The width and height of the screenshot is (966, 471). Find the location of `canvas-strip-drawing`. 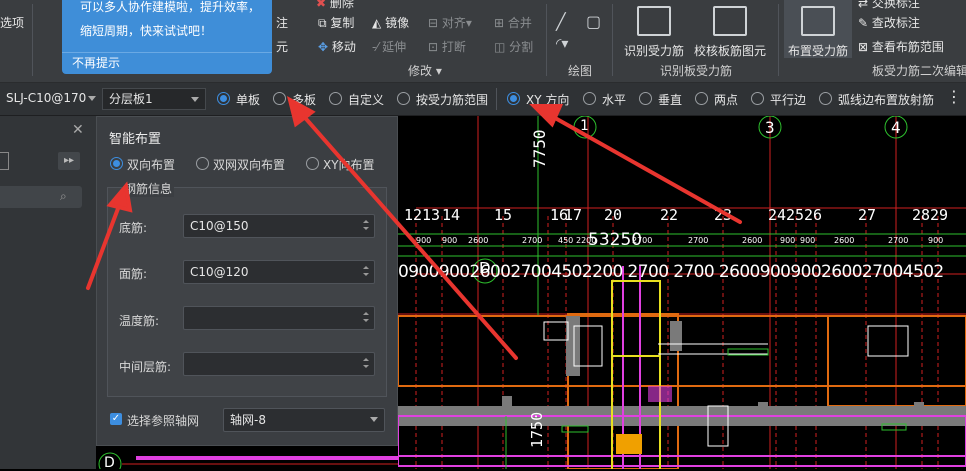

canvas-strip-drawing is located at coordinates (248, 460).